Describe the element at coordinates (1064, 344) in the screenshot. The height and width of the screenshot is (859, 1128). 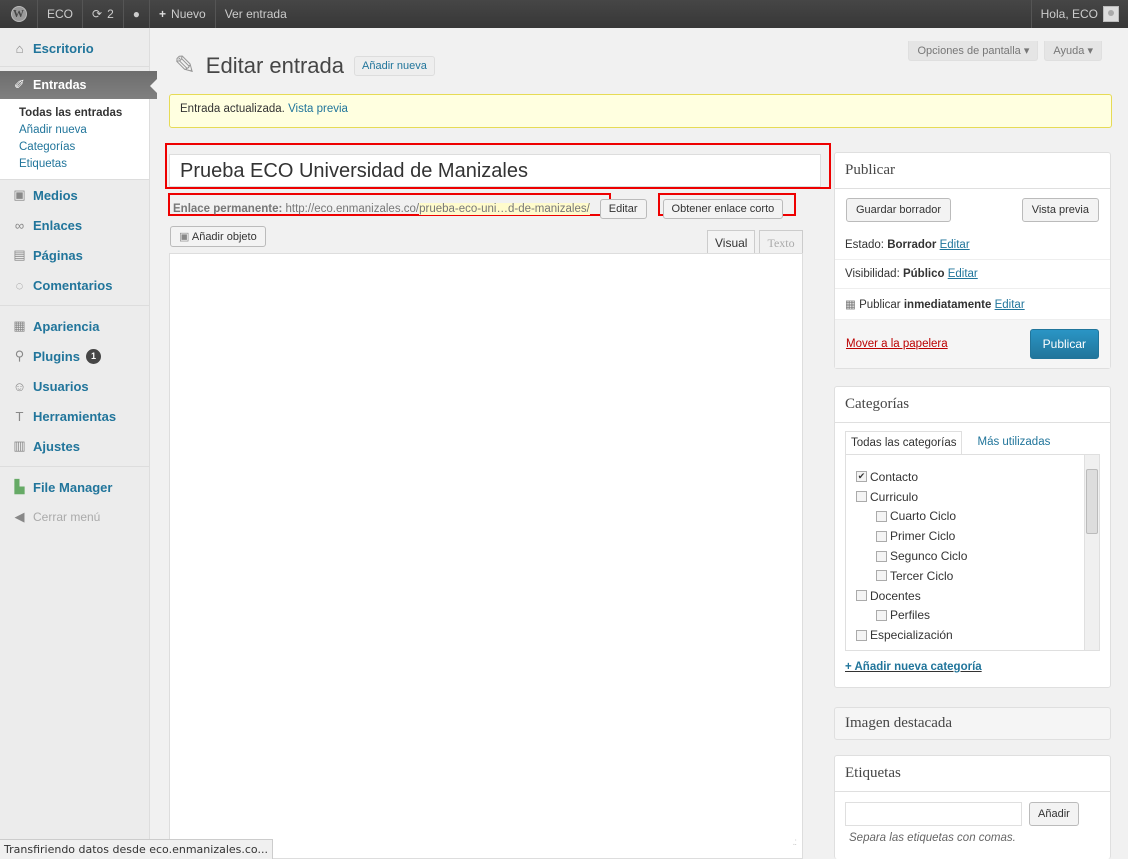
I see `publish-button: Publicar` at that location.